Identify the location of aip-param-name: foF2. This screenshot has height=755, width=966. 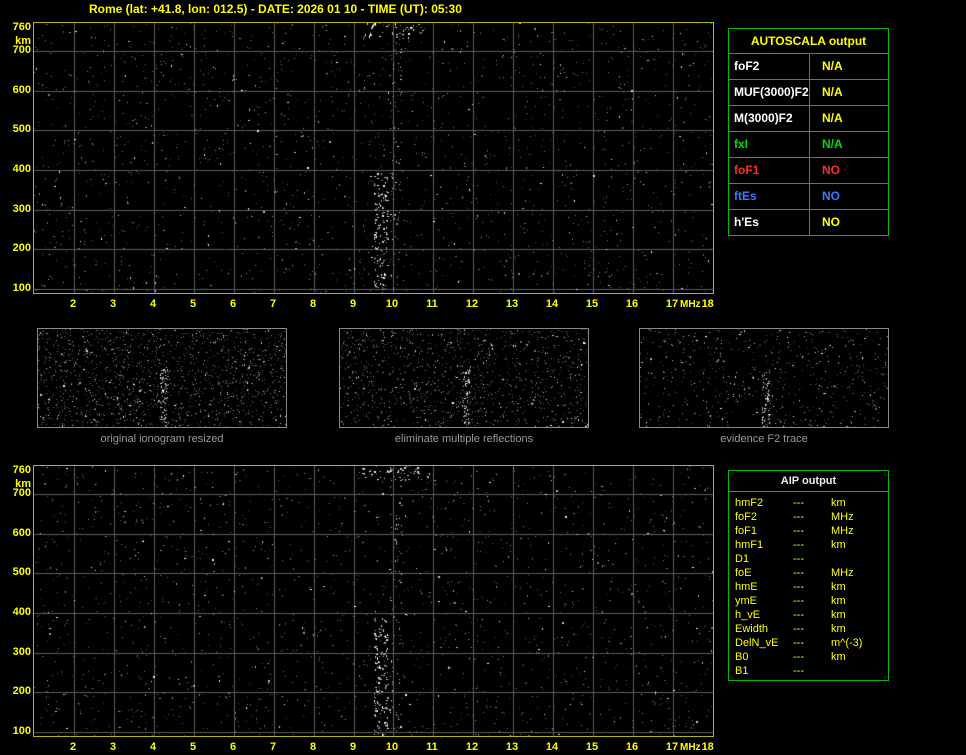
(746, 517).